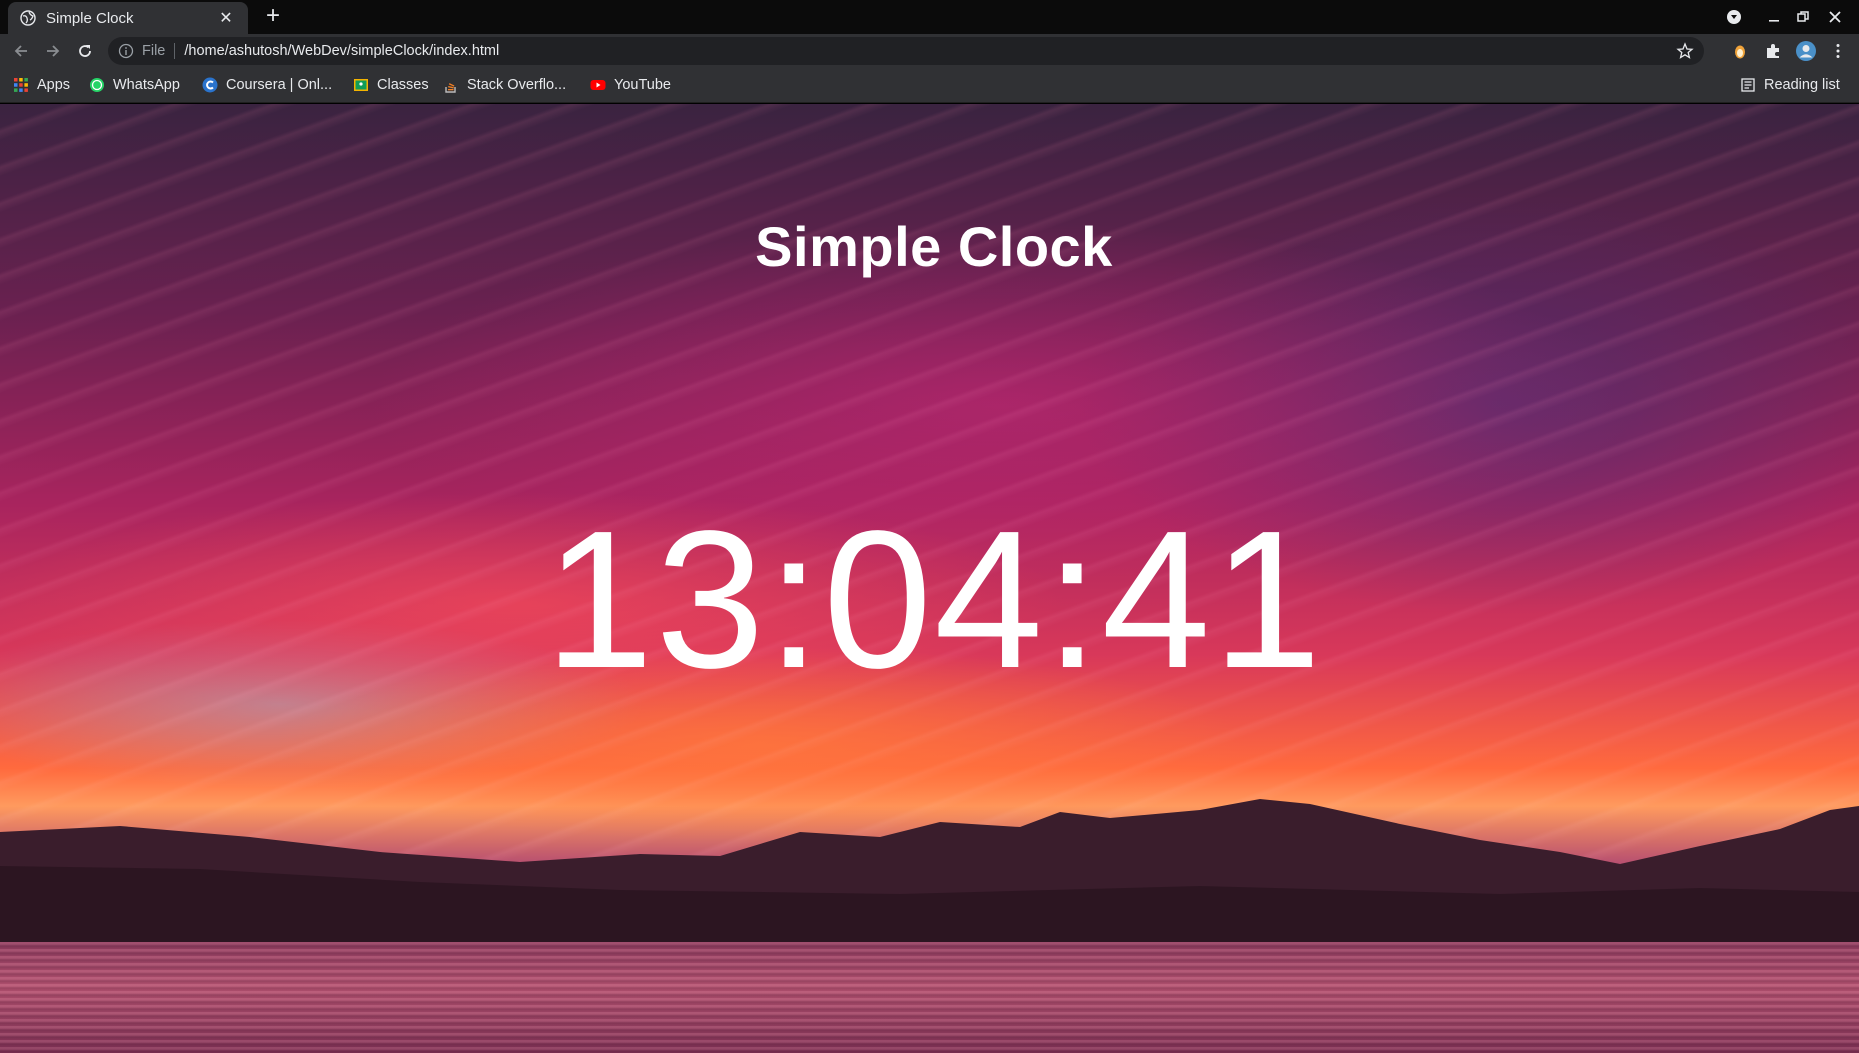 This screenshot has height=1053, width=1859. What do you see at coordinates (934, 599) in the screenshot?
I see `clock-time-display: 13:04:41` at bounding box center [934, 599].